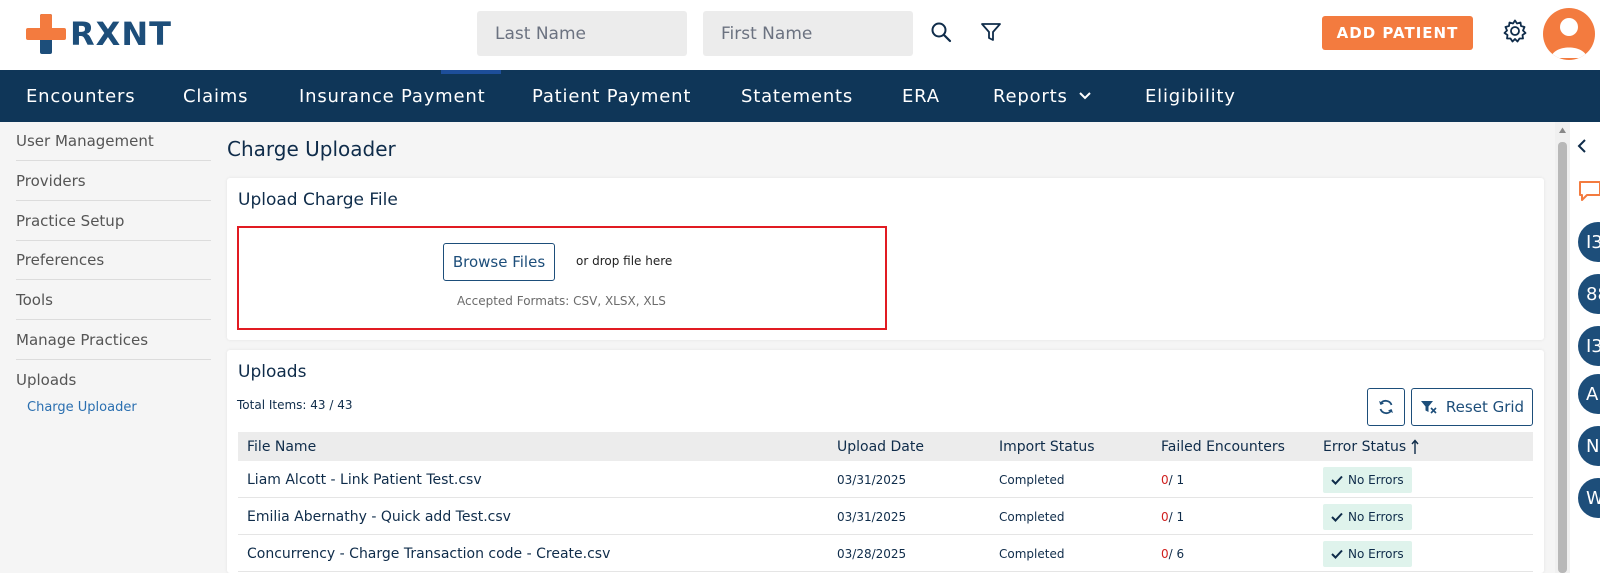 This screenshot has width=1600, height=573. What do you see at coordinates (1485, 407) in the screenshot?
I see `reset-grid-label: Reset Grid` at bounding box center [1485, 407].